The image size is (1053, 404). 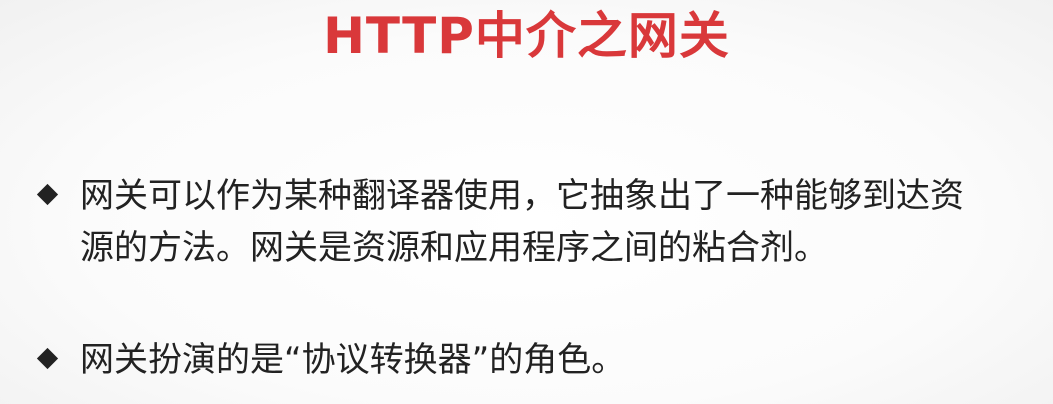 What do you see at coordinates (353, 360) in the screenshot?
I see `bullet-text: 网关扮演的是“协议转换器”的角色。` at bounding box center [353, 360].